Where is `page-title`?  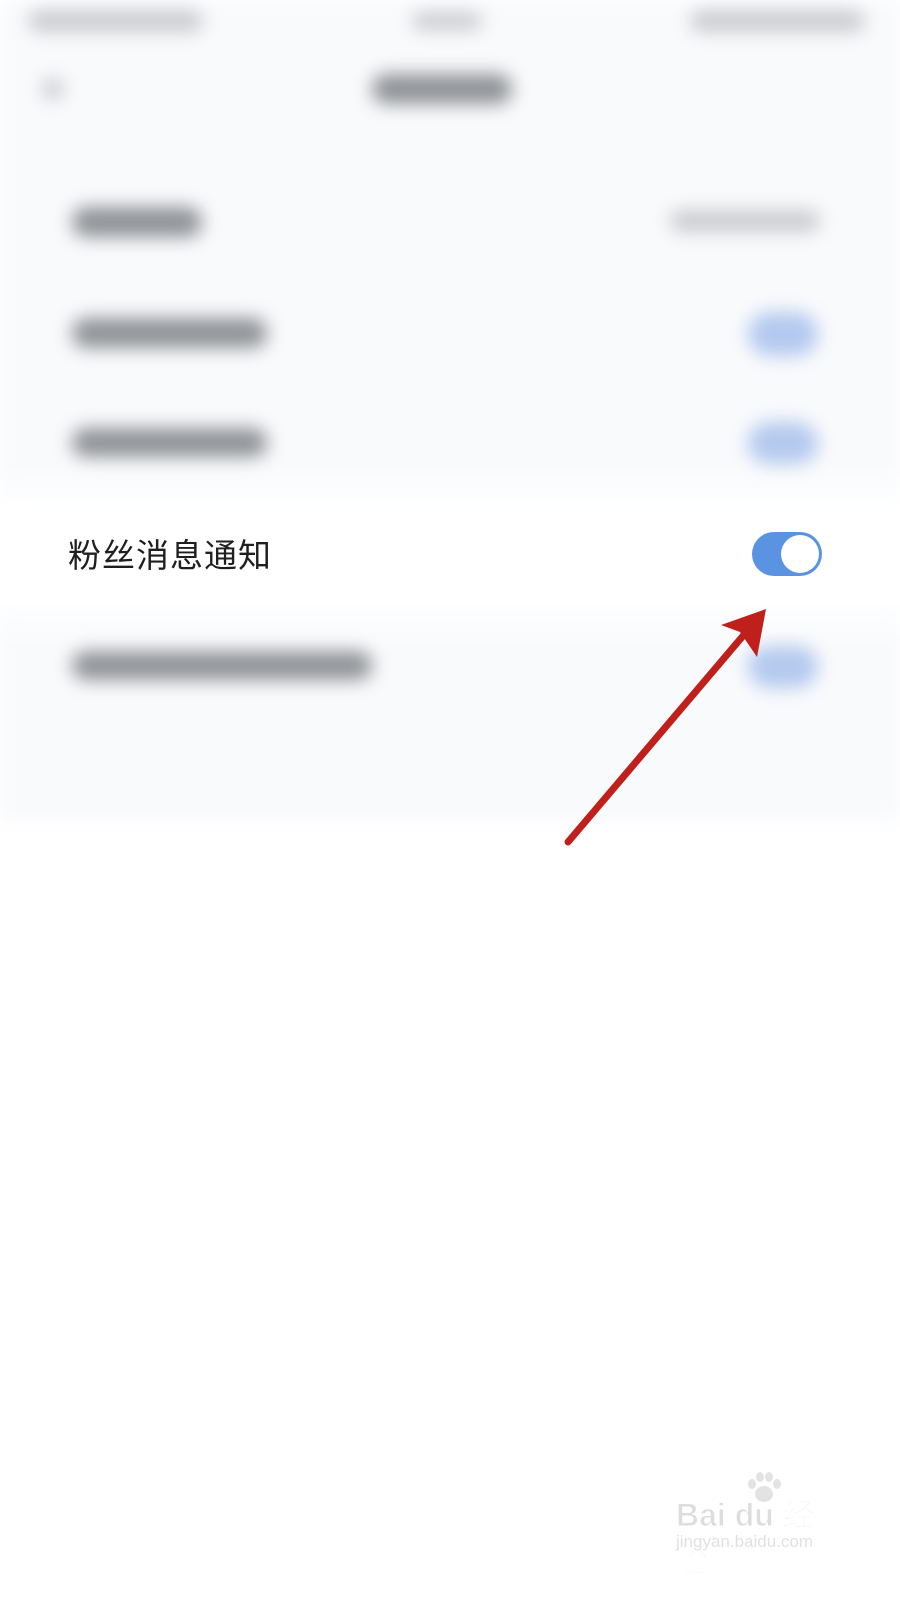 page-title is located at coordinates (442, 89).